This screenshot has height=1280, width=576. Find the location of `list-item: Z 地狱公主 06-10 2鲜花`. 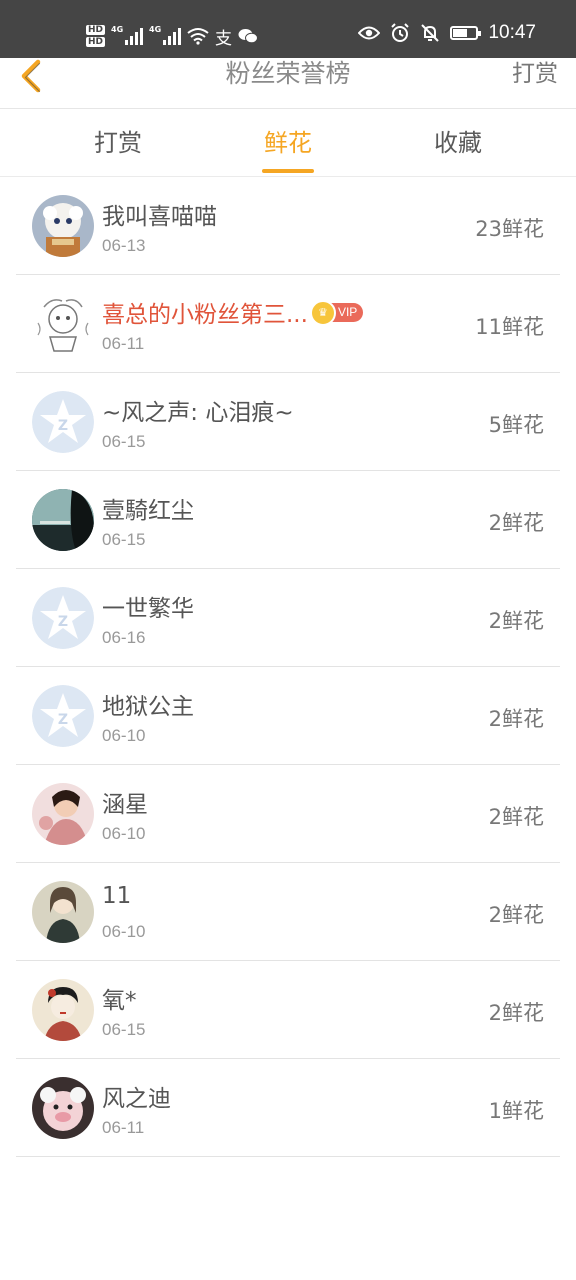

list-item: Z 地狱公主 06-10 2鲜花 is located at coordinates (288, 716).